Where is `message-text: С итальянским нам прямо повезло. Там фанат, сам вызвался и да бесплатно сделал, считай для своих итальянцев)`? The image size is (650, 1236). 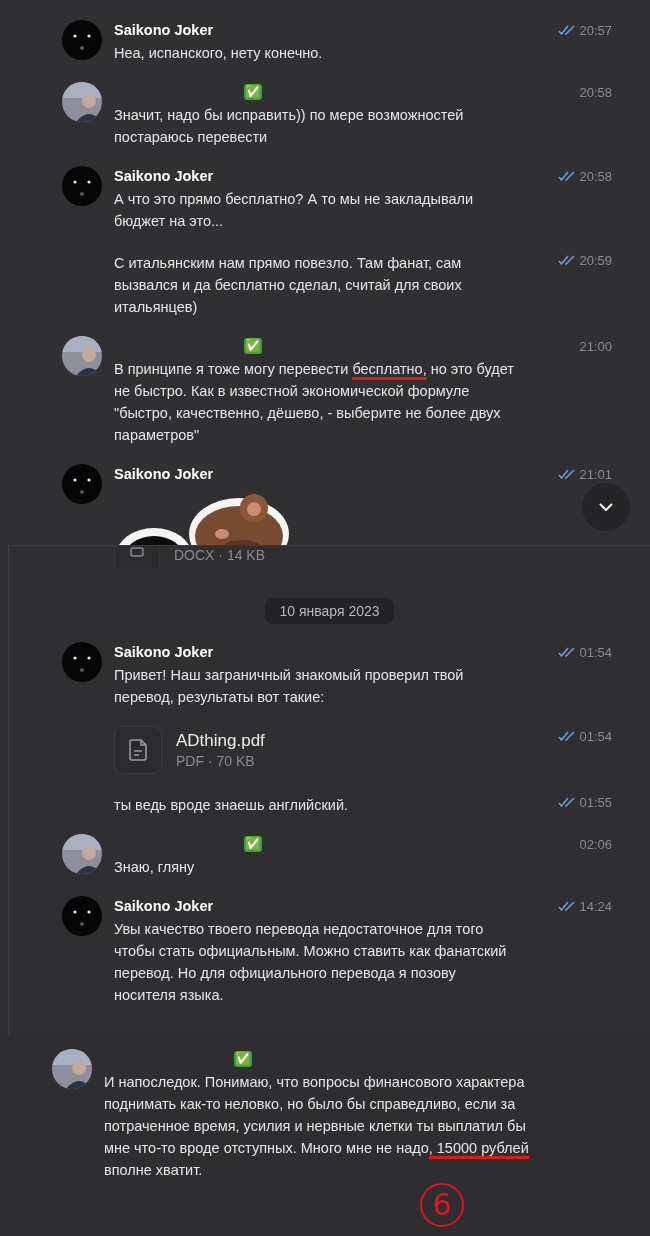
message-text: С итальянским нам прямо повезло. Там фанат, сам вызвался и да бесплатно сделал, считай для своих итальянцев) is located at coordinates (288, 285).